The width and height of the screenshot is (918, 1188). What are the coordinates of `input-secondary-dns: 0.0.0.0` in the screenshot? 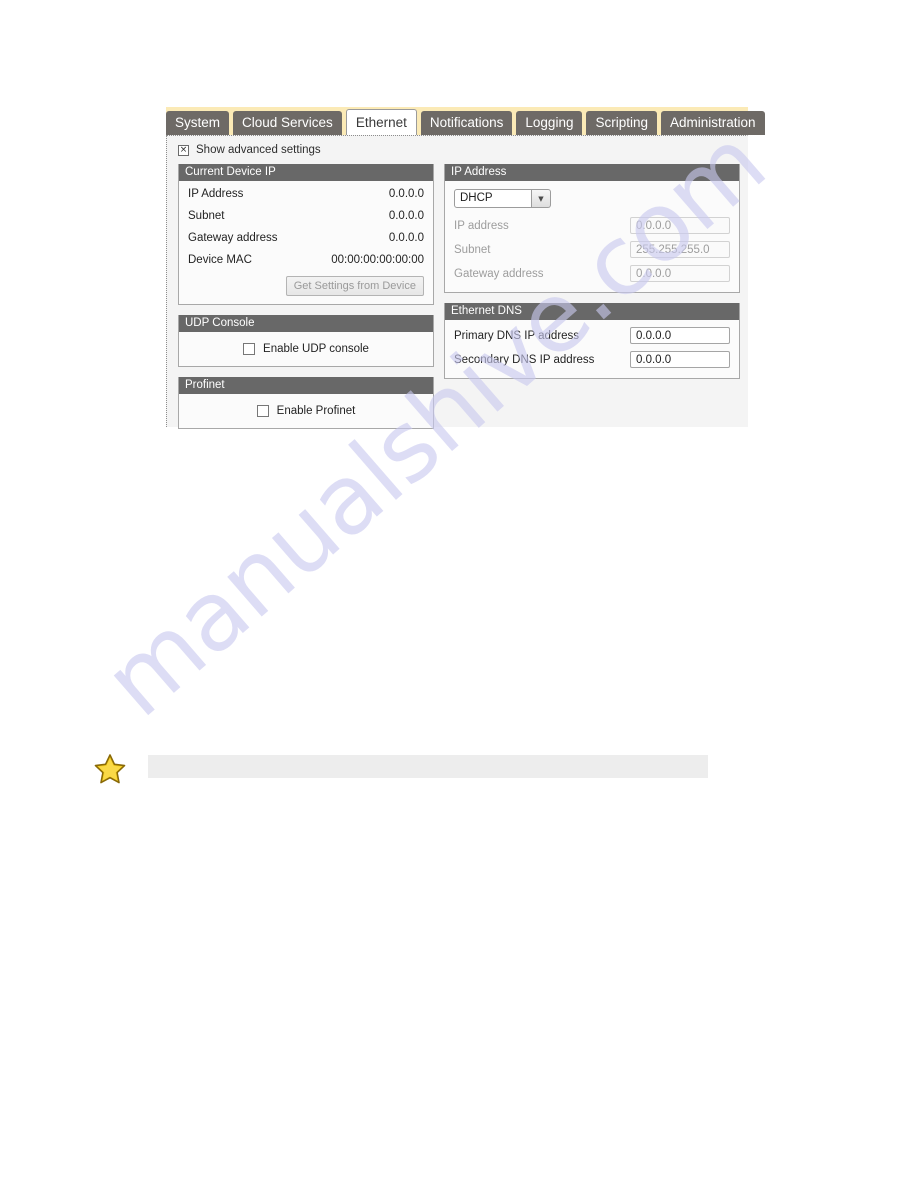 It's located at (680, 359).